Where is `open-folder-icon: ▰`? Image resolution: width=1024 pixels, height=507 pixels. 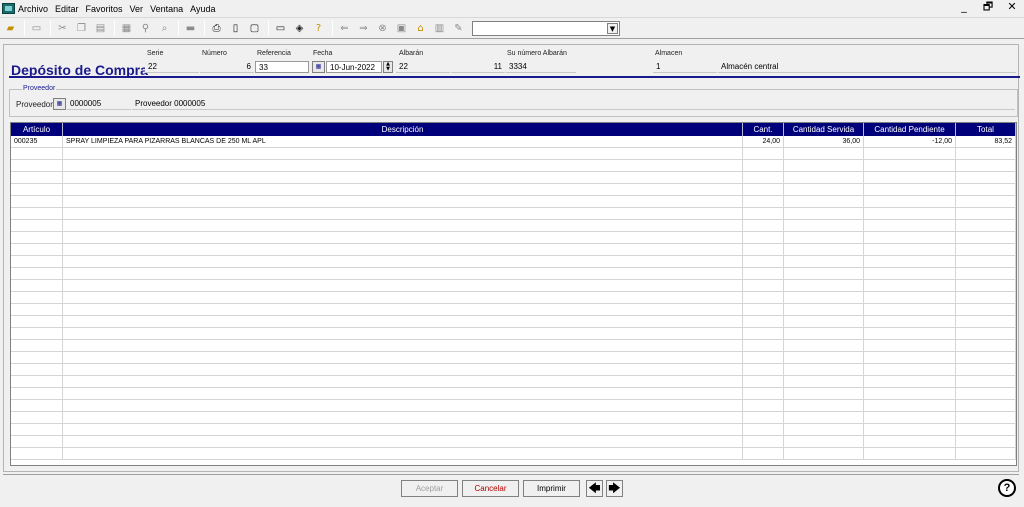 open-folder-icon: ▰ is located at coordinates (10, 28).